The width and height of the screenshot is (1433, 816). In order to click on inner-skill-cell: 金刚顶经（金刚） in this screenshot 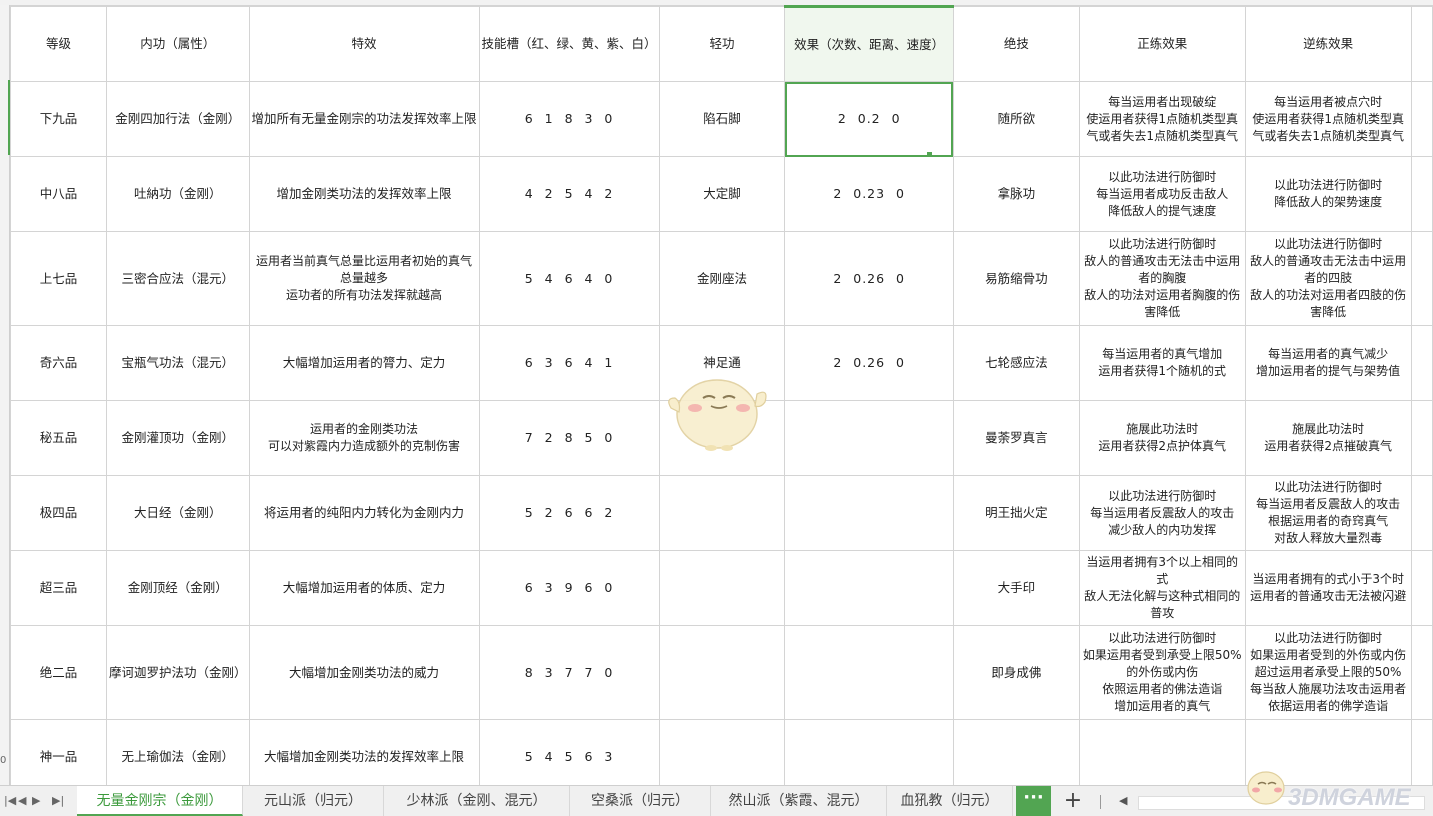, I will do `click(178, 588)`.